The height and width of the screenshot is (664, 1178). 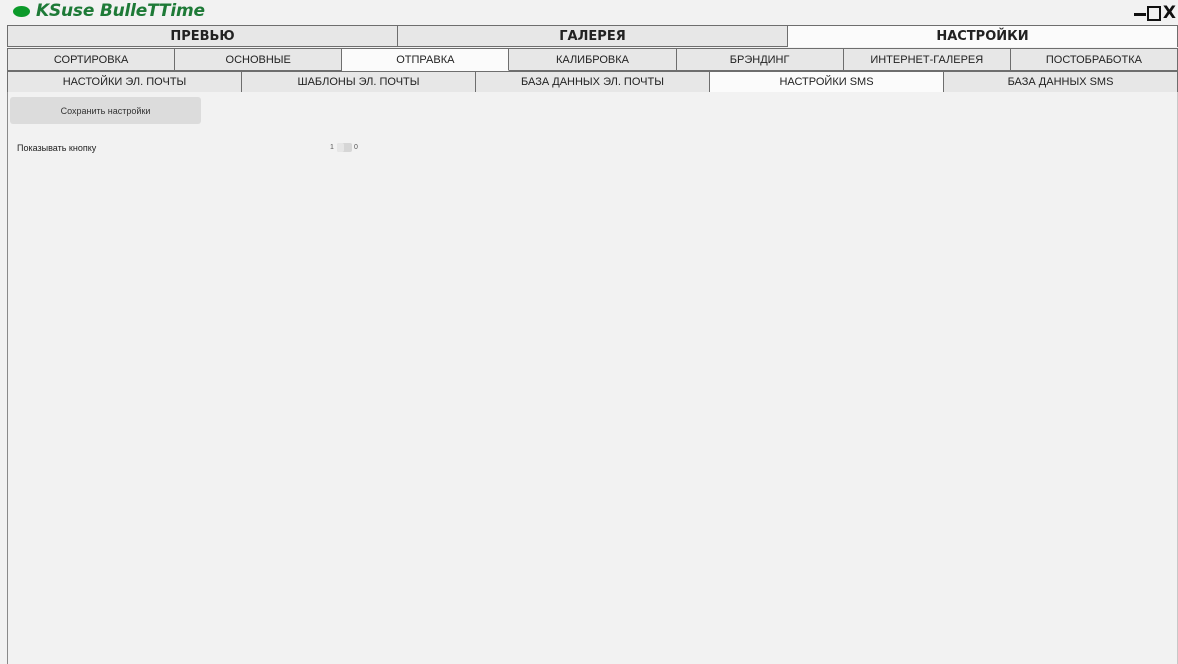 What do you see at coordinates (927, 59) in the screenshot?
I see `tab-internet-gallery: ИНТЕРНЕТ-ГАЛЕРЕЯ` at bounding box center [927, 59].